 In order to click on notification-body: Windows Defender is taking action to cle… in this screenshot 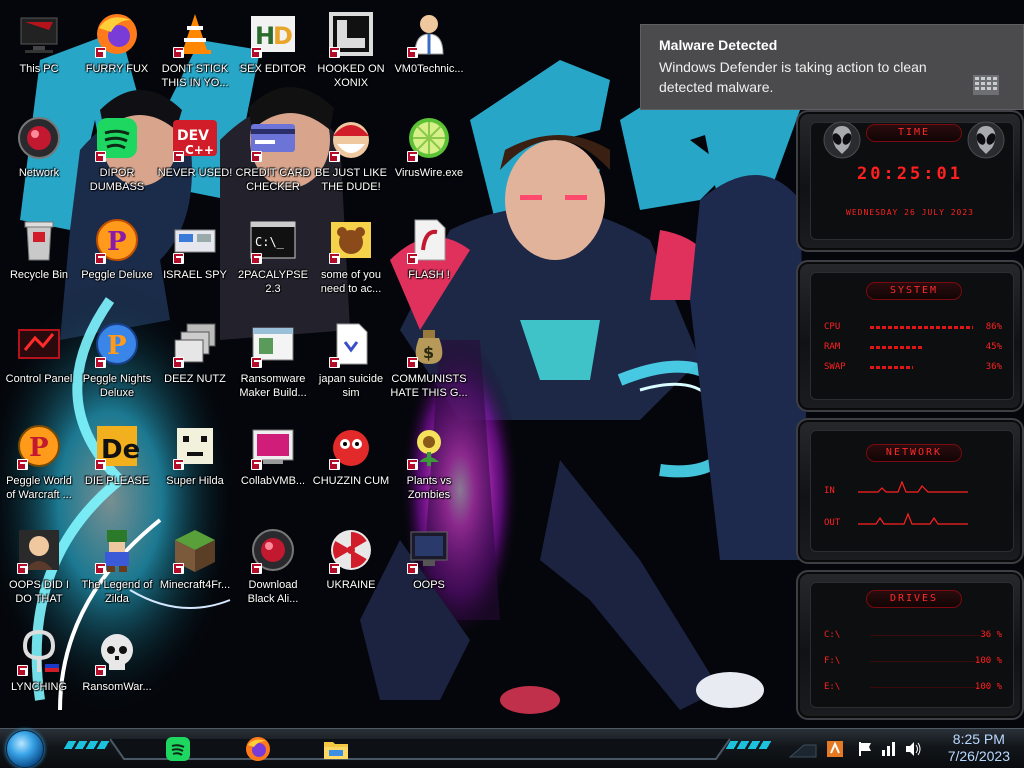, I will do `click(793, 77)`.